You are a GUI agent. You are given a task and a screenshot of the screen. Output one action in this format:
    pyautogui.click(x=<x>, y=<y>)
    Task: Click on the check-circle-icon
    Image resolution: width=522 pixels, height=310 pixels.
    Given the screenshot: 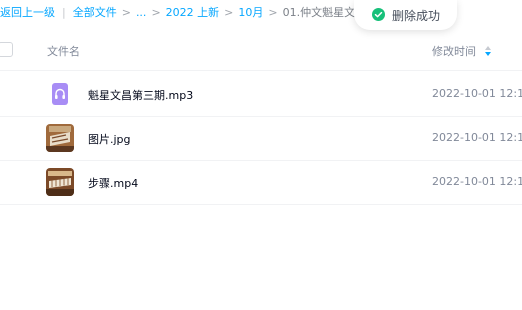 What is the action you would take?
    pyautogui.click(x=378, y=14)
    